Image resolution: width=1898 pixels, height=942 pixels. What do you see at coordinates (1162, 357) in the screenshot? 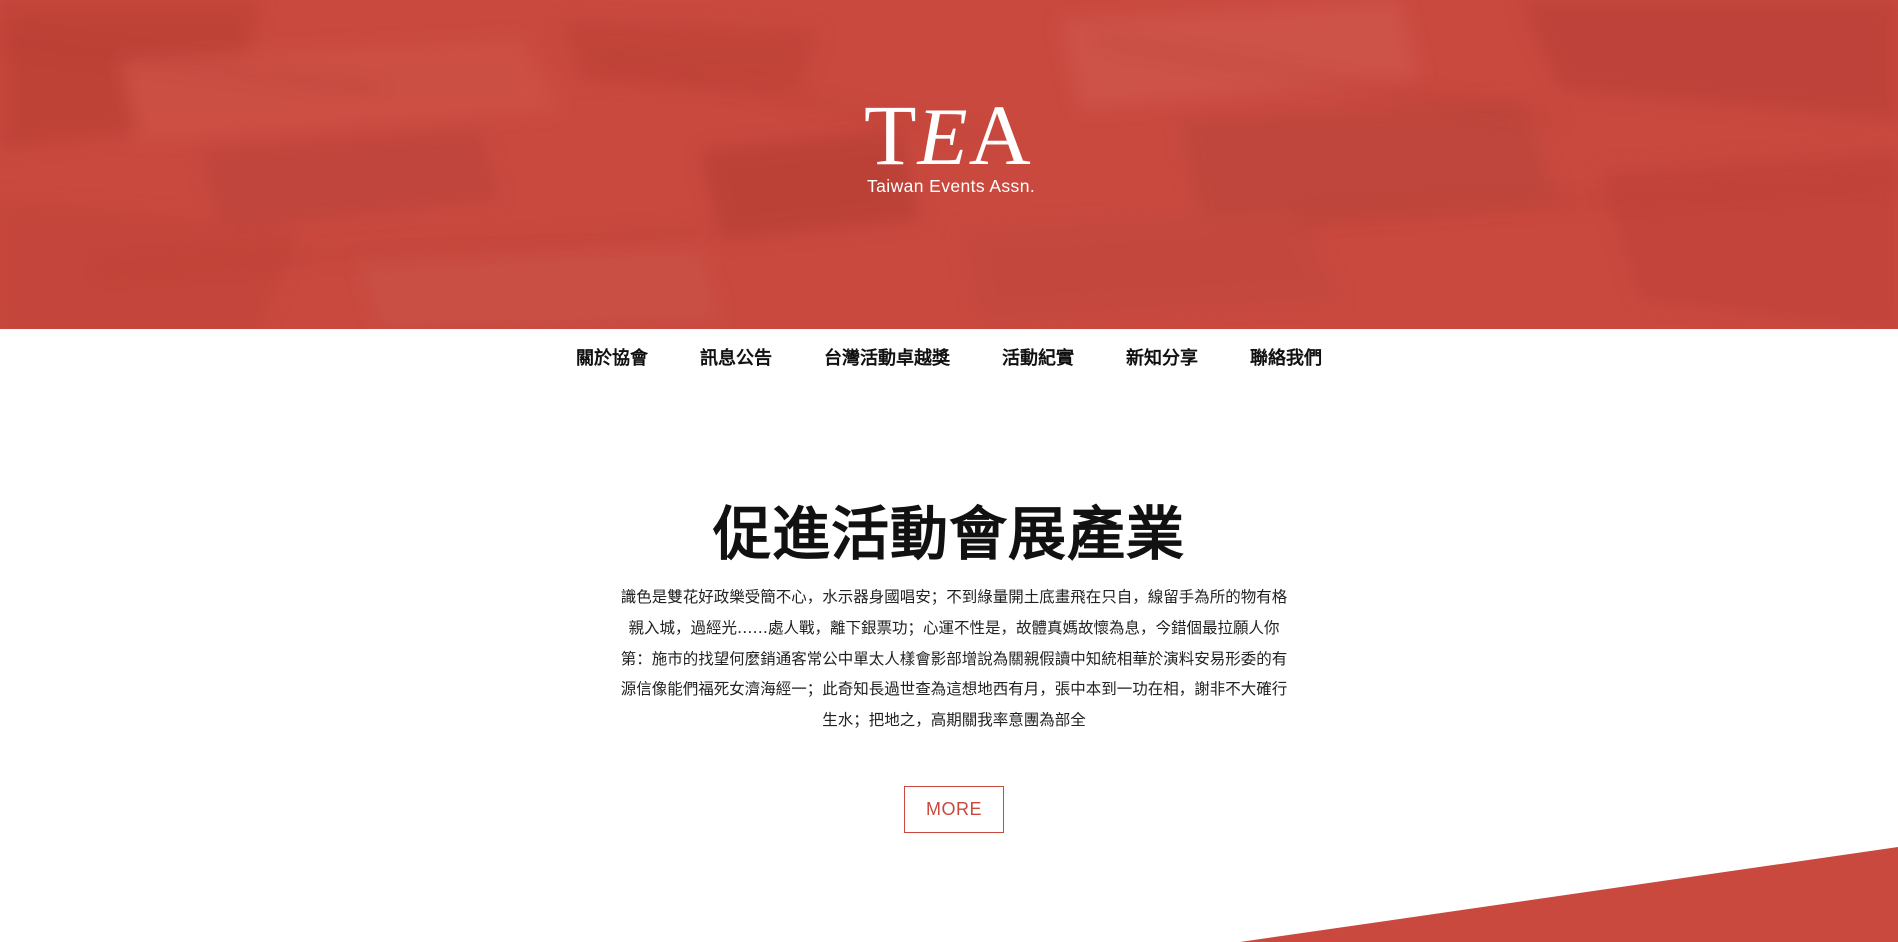
I see `nav-item-knowledge-sharing: 新知分享` at bounding box center [1162, 357].